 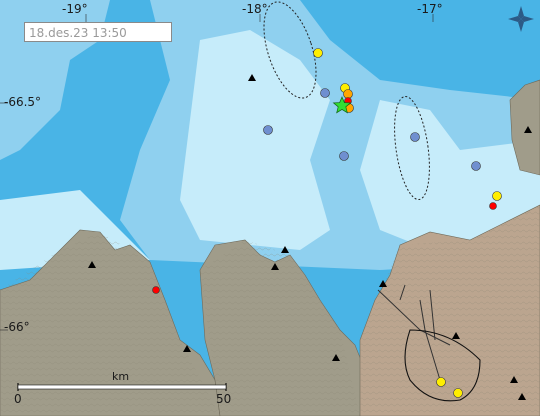 What do you see at coordinates (17, 327) in the screenshot?
I see `lat-label-66: -66°` at bounding box center [17, 327].